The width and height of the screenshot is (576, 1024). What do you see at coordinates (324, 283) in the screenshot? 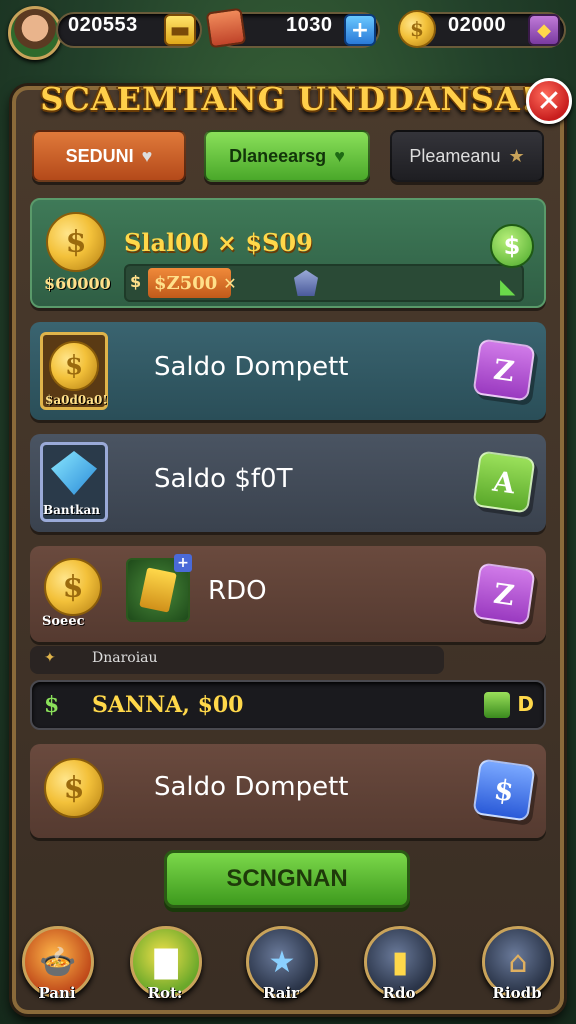
I see `featured-progress-track: $ $Z500 ✕` at bounding box center [324, 283].